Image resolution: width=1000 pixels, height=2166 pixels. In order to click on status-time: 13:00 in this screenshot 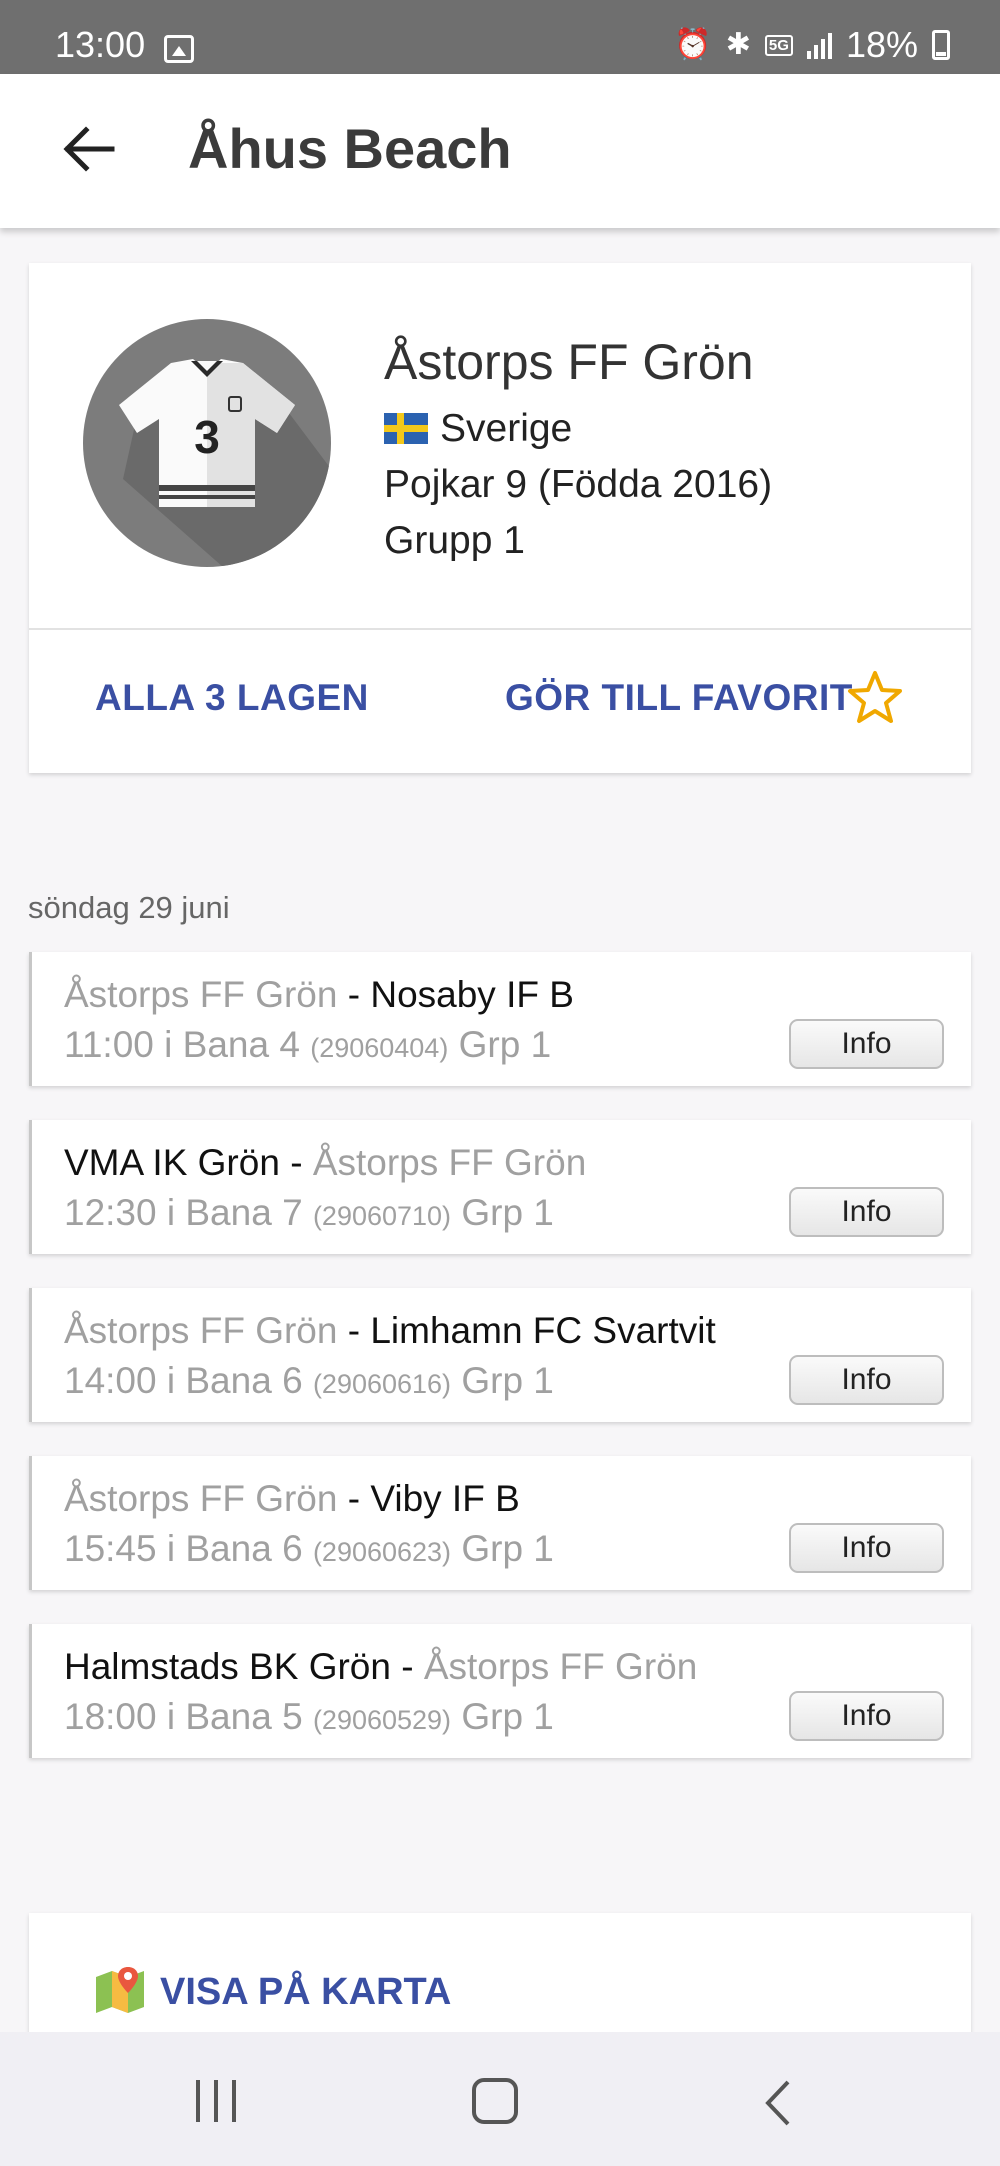, I will do `click(100, 44)`.